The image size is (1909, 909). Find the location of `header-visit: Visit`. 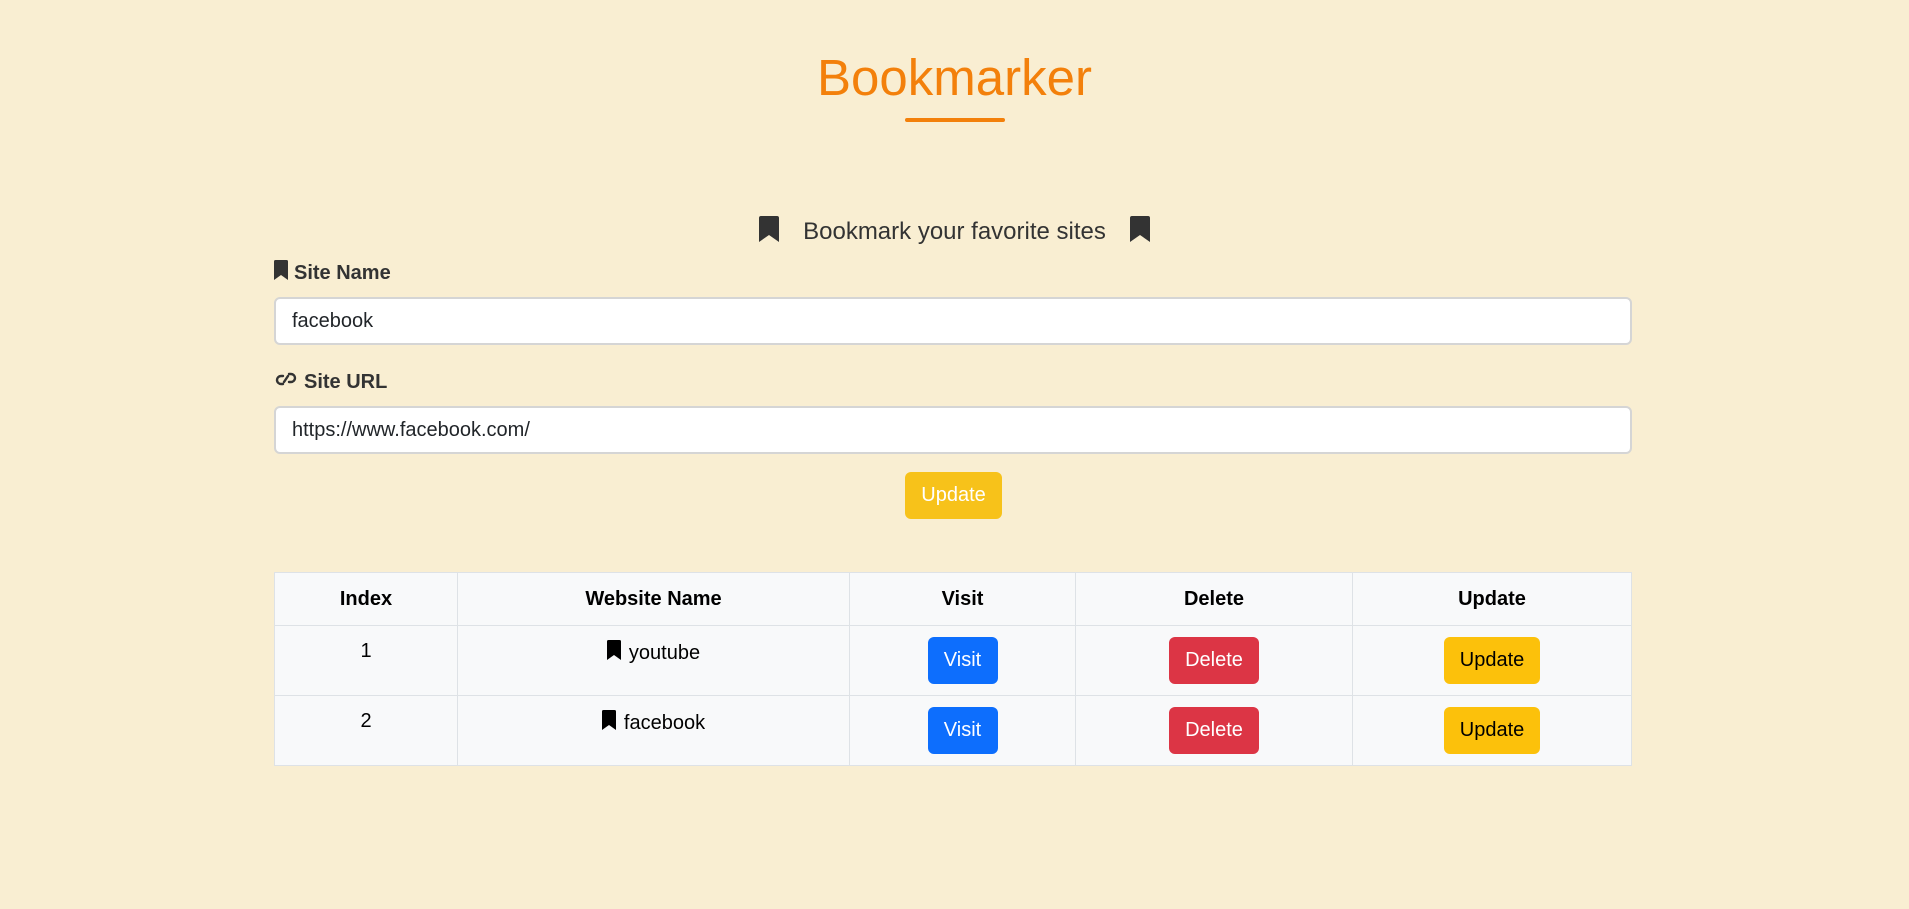

header-visit: Visit is located at coordinates (962, 599).